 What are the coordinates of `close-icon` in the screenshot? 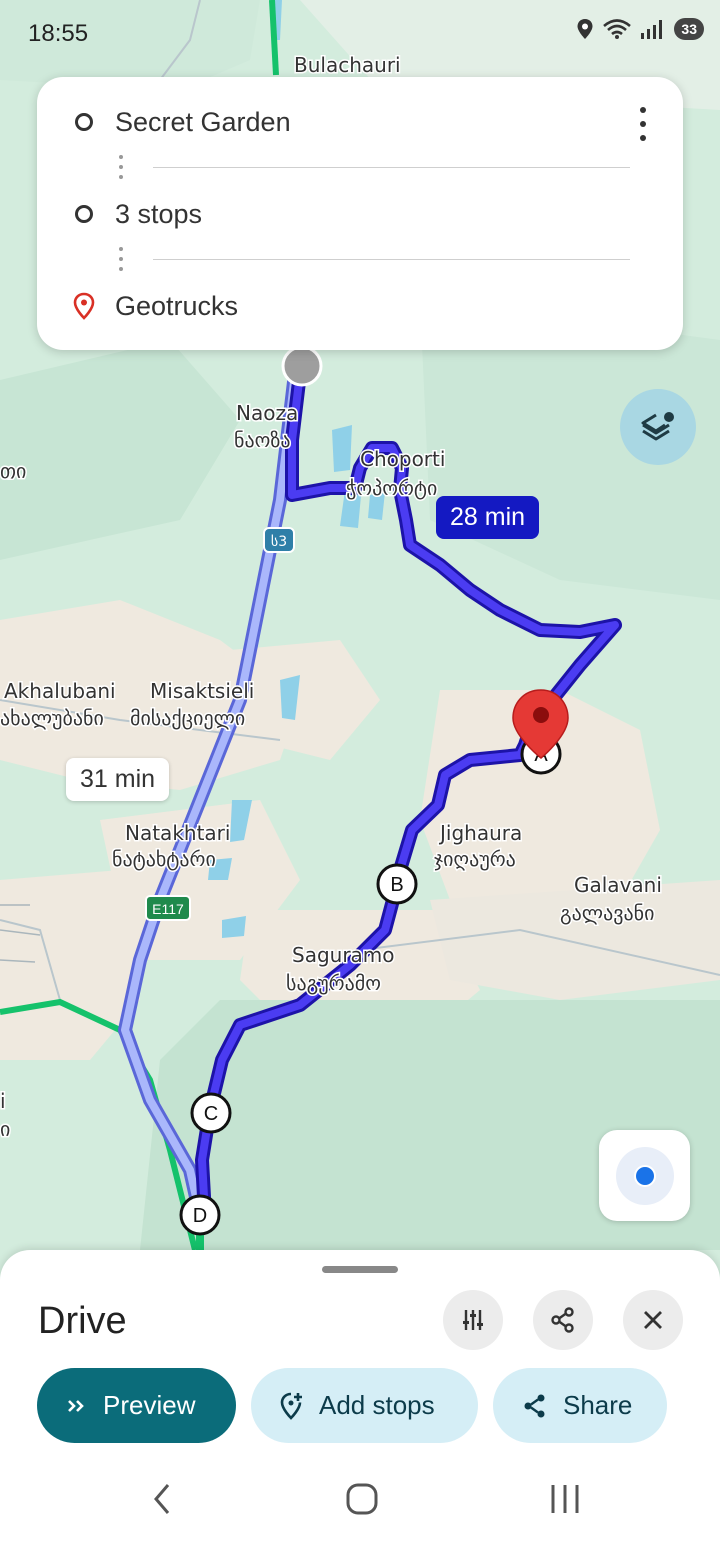 It's located at (653, 1320).